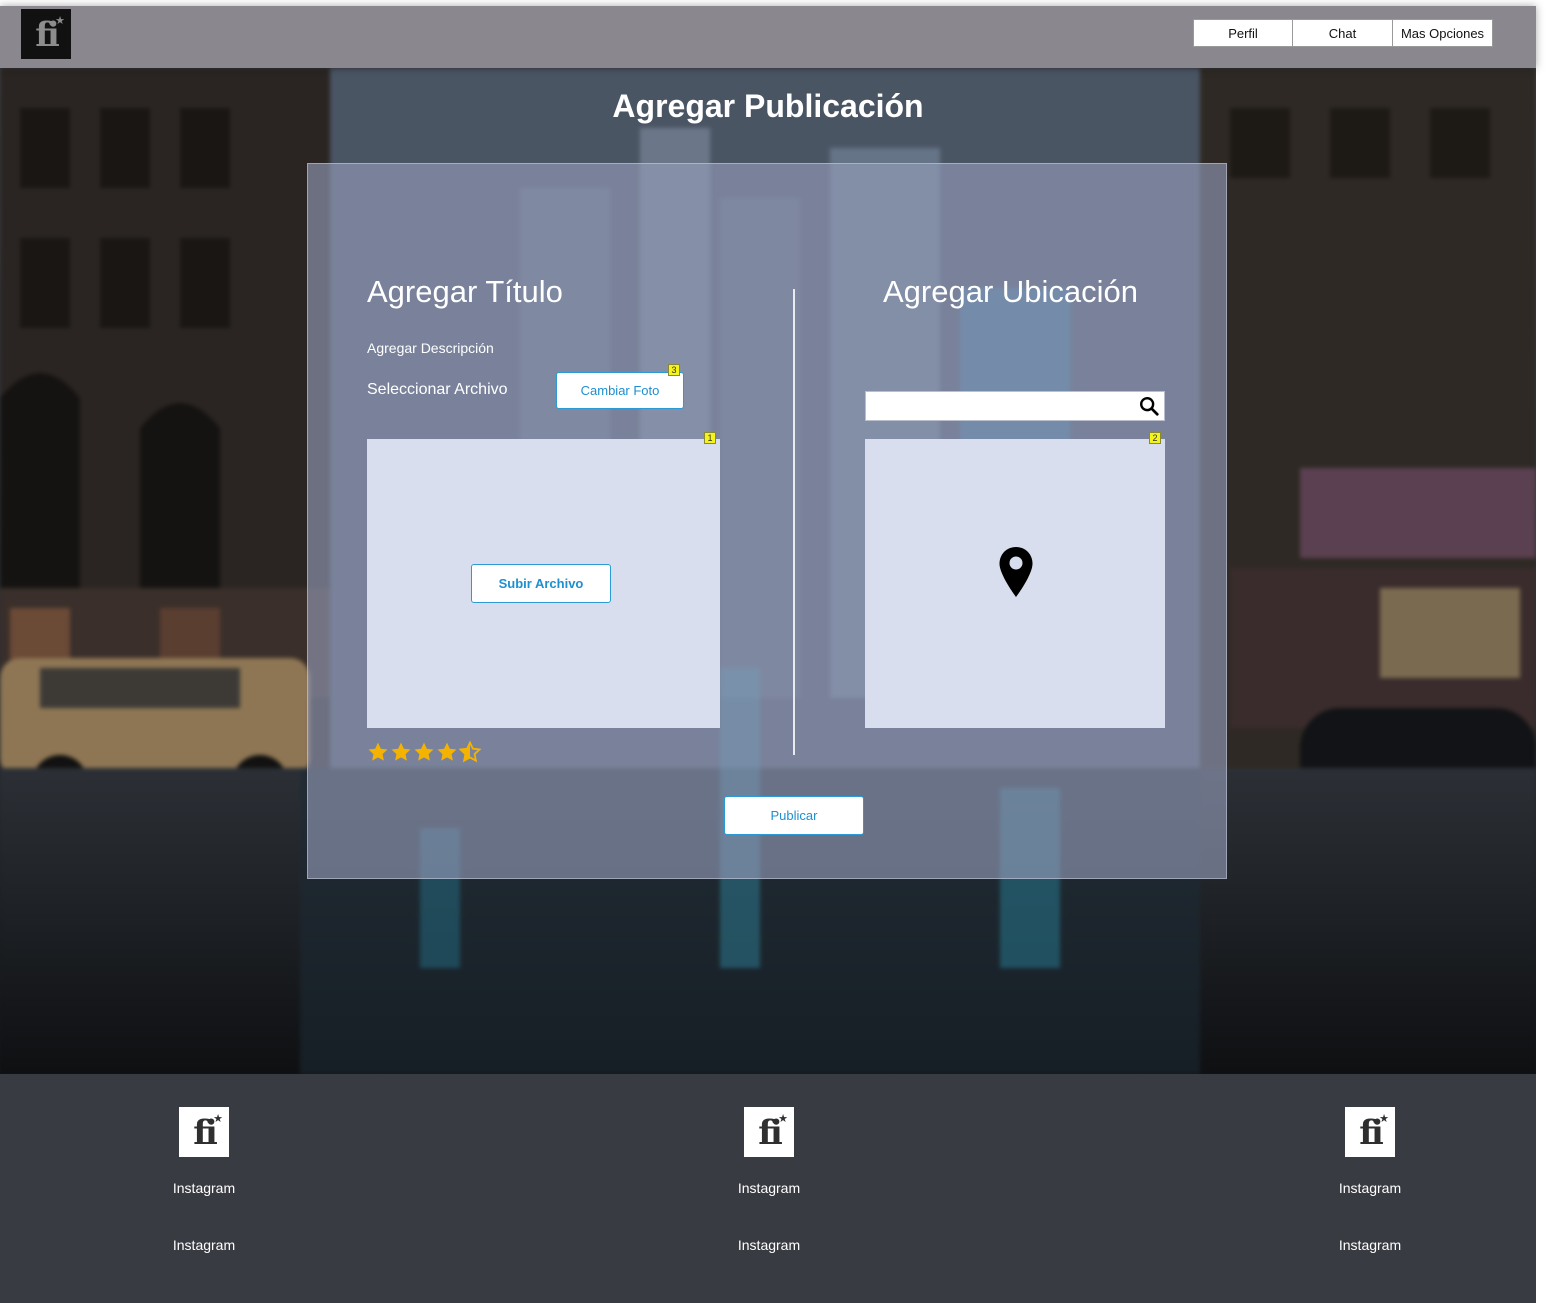 The image size is (1549, 1303). Describe the element at coordinates (768, 37) in the screenshot. I see `top-navbar: fi ★ Perfil Chat Mas Opciones` at that location.